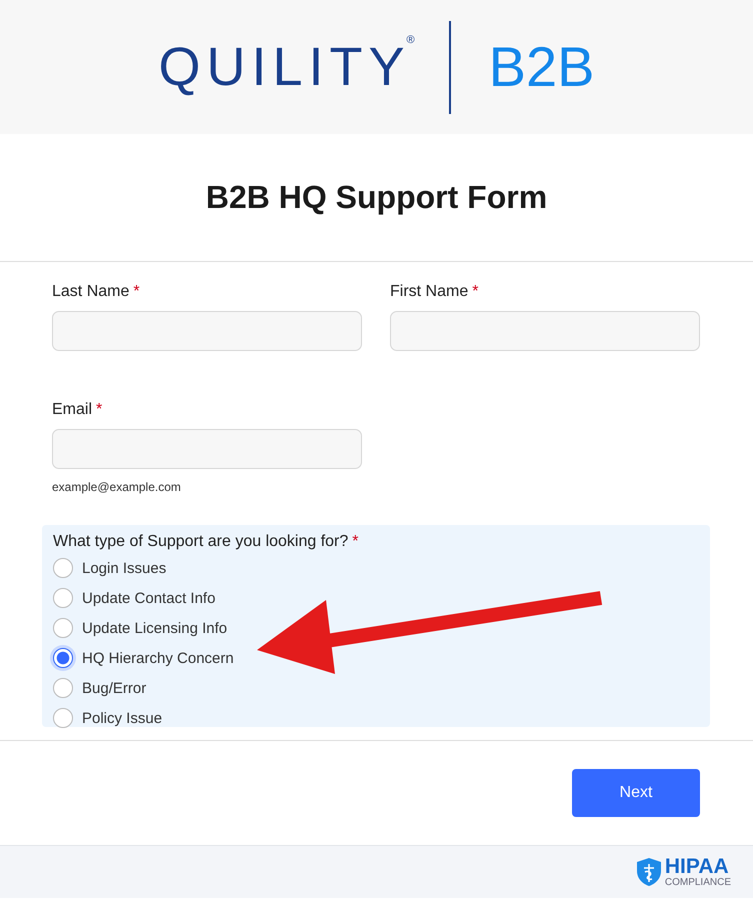 This screenshot has height=900, width=753. What do you see at coordinates (636, 793) in the screenshot?
I see `next-button: Next` at bounding box center [636, 793].